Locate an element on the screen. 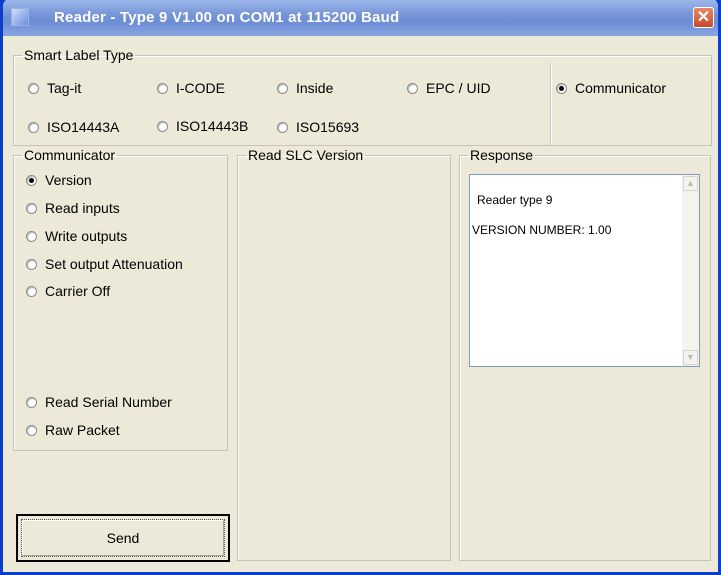  close-button: ✕ is located at coordinates (703, 17).